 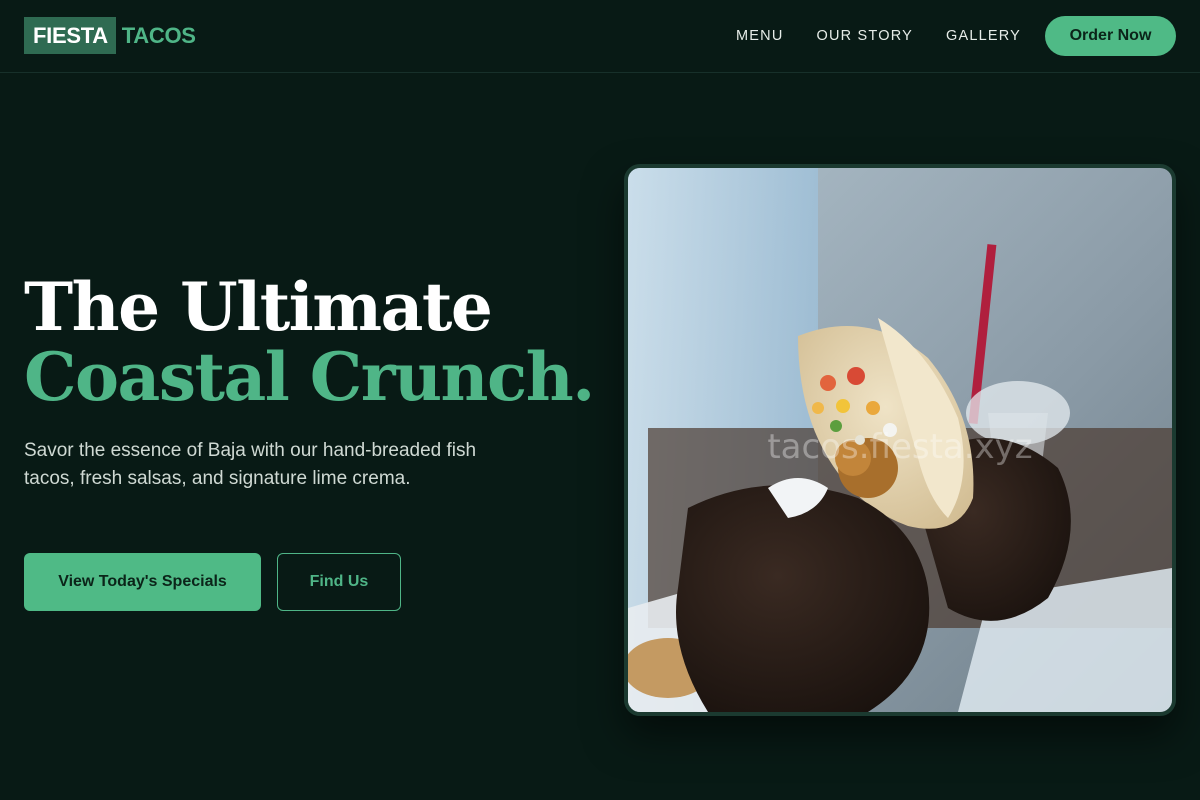 What do you see at coordinates (983, 36) in the screenshot?
I see `nav-link-gallery: GALLERY` at bounding box center [983, 36].